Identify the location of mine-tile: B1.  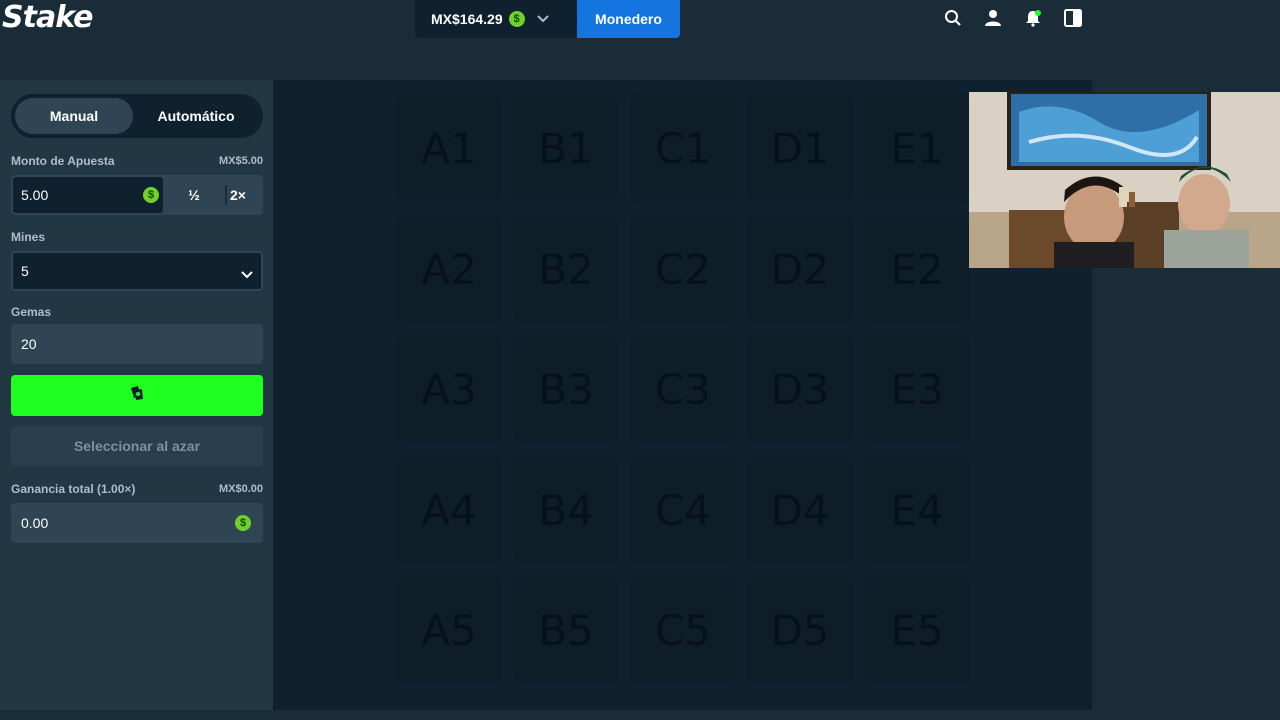
(566, 148).